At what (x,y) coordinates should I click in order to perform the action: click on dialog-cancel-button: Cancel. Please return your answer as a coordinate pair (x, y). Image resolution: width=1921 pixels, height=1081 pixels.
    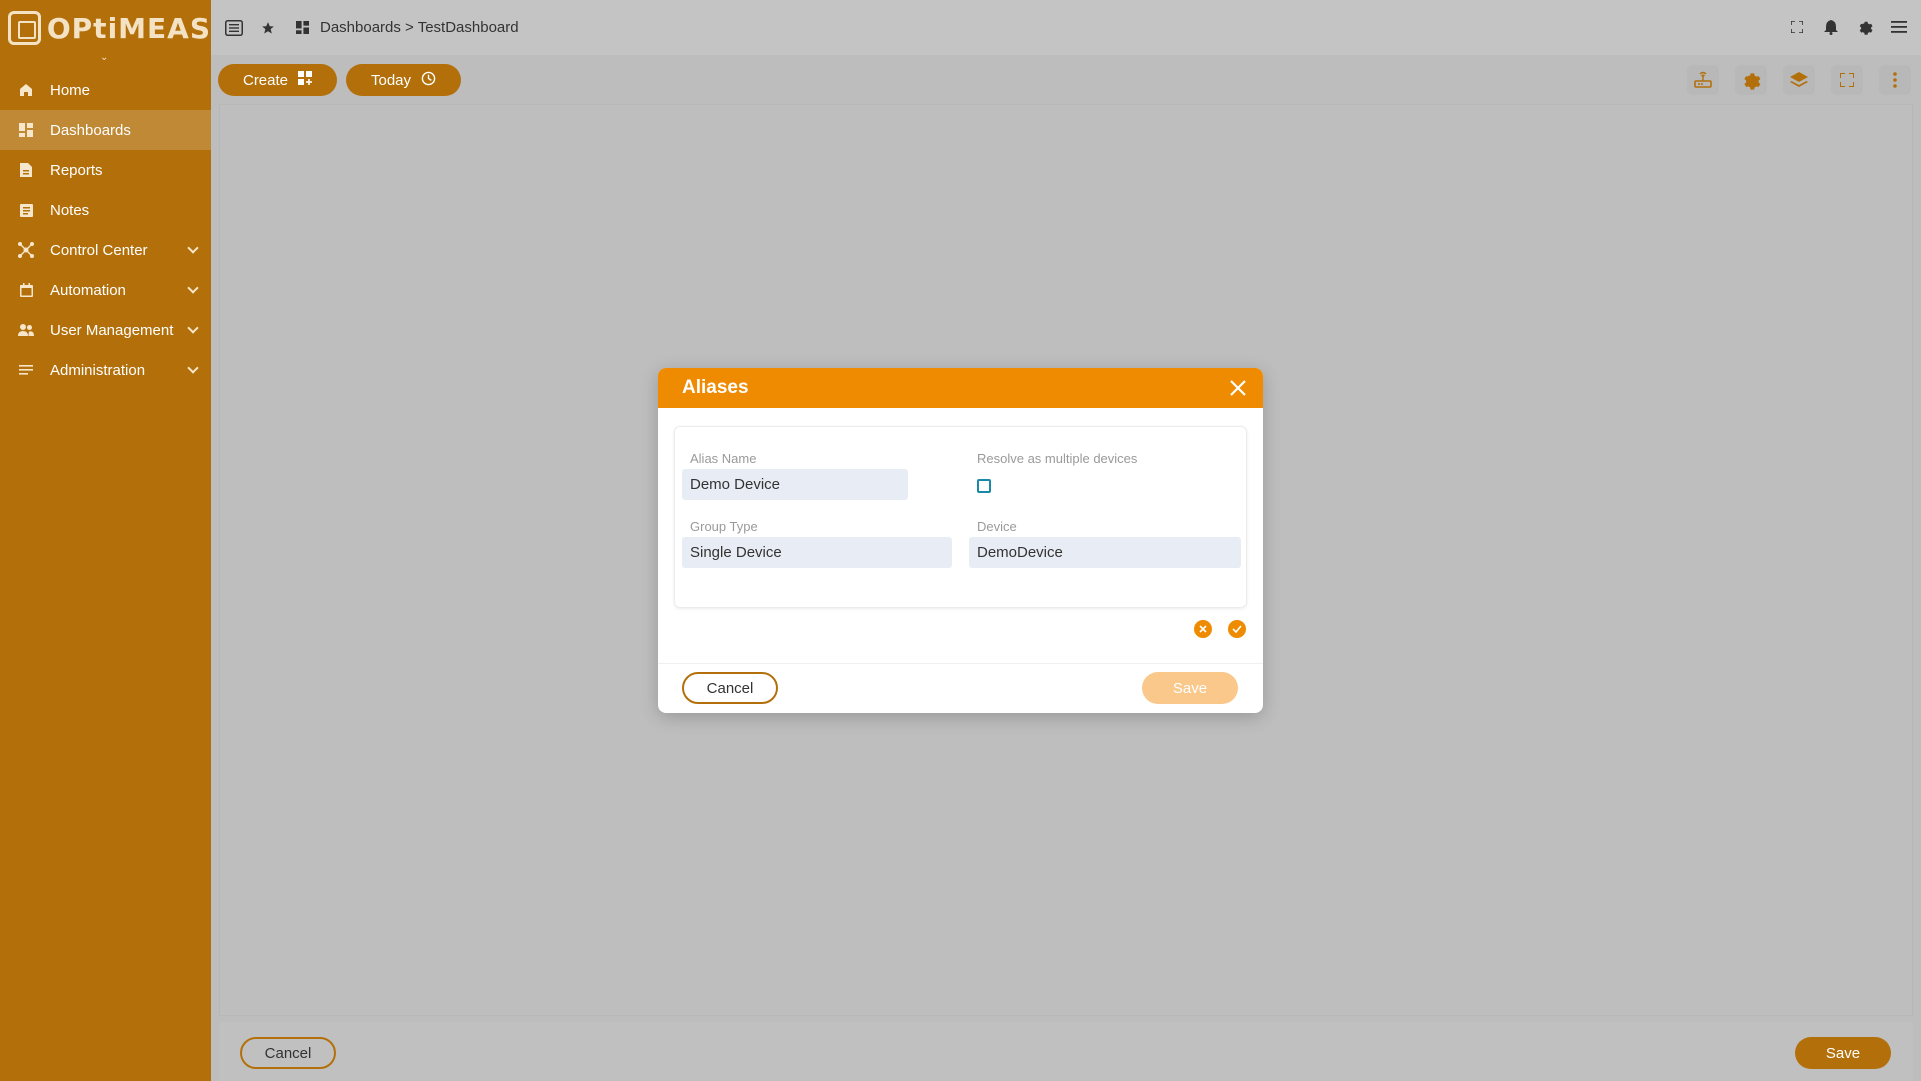
    Looking at the image, I should click on (730, 688).